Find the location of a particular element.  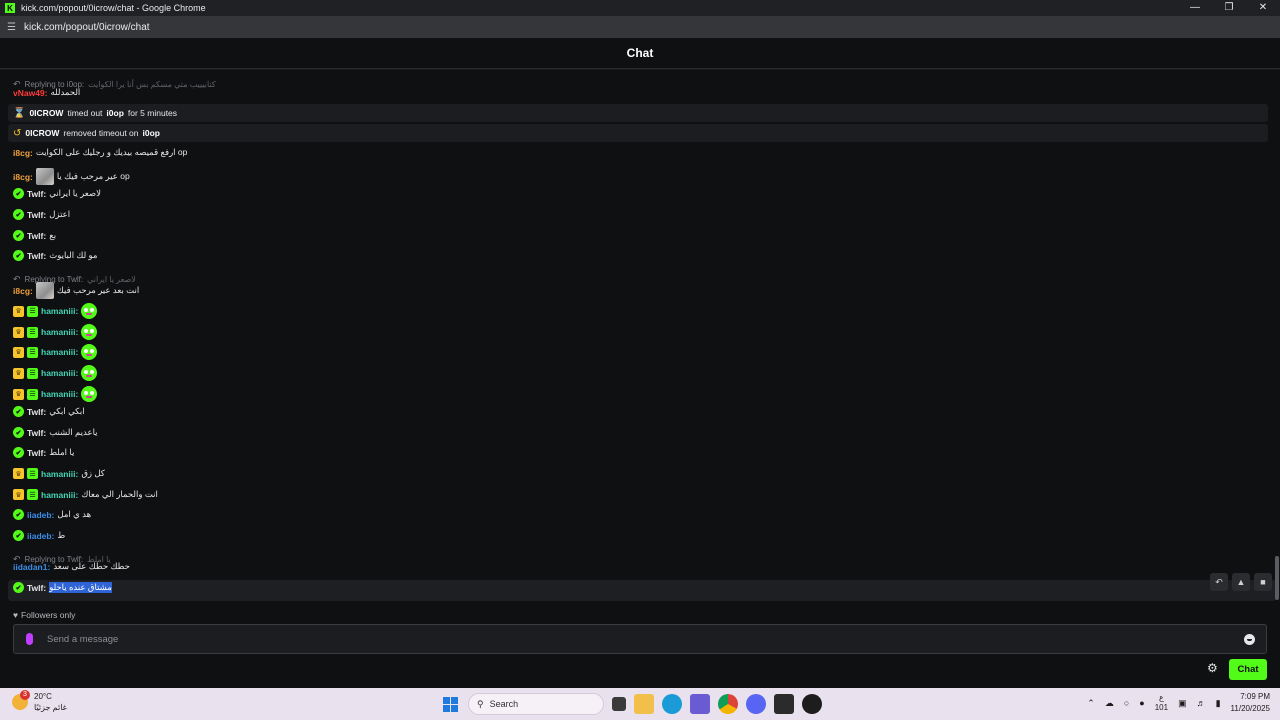

edge-icon is located at coordinates (672, 704).